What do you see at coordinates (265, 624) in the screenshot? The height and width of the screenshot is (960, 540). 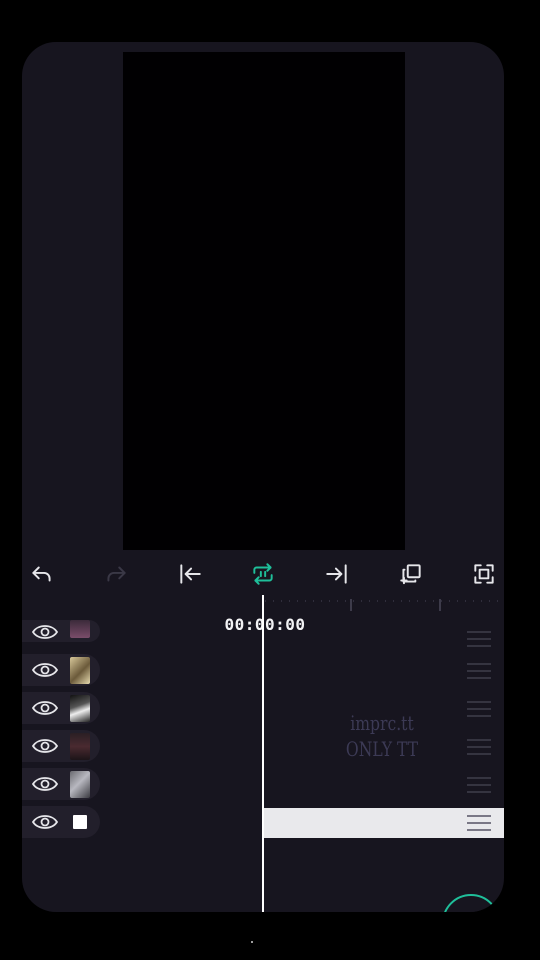 I see `timecode-display: 00:00:00` at bounding box center [265, 624].